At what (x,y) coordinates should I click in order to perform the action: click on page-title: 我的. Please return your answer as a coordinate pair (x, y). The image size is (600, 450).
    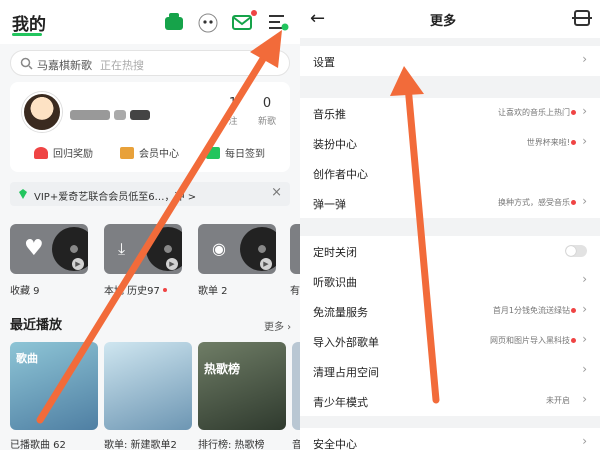
    Looking at the image, I should click on (29, 25).